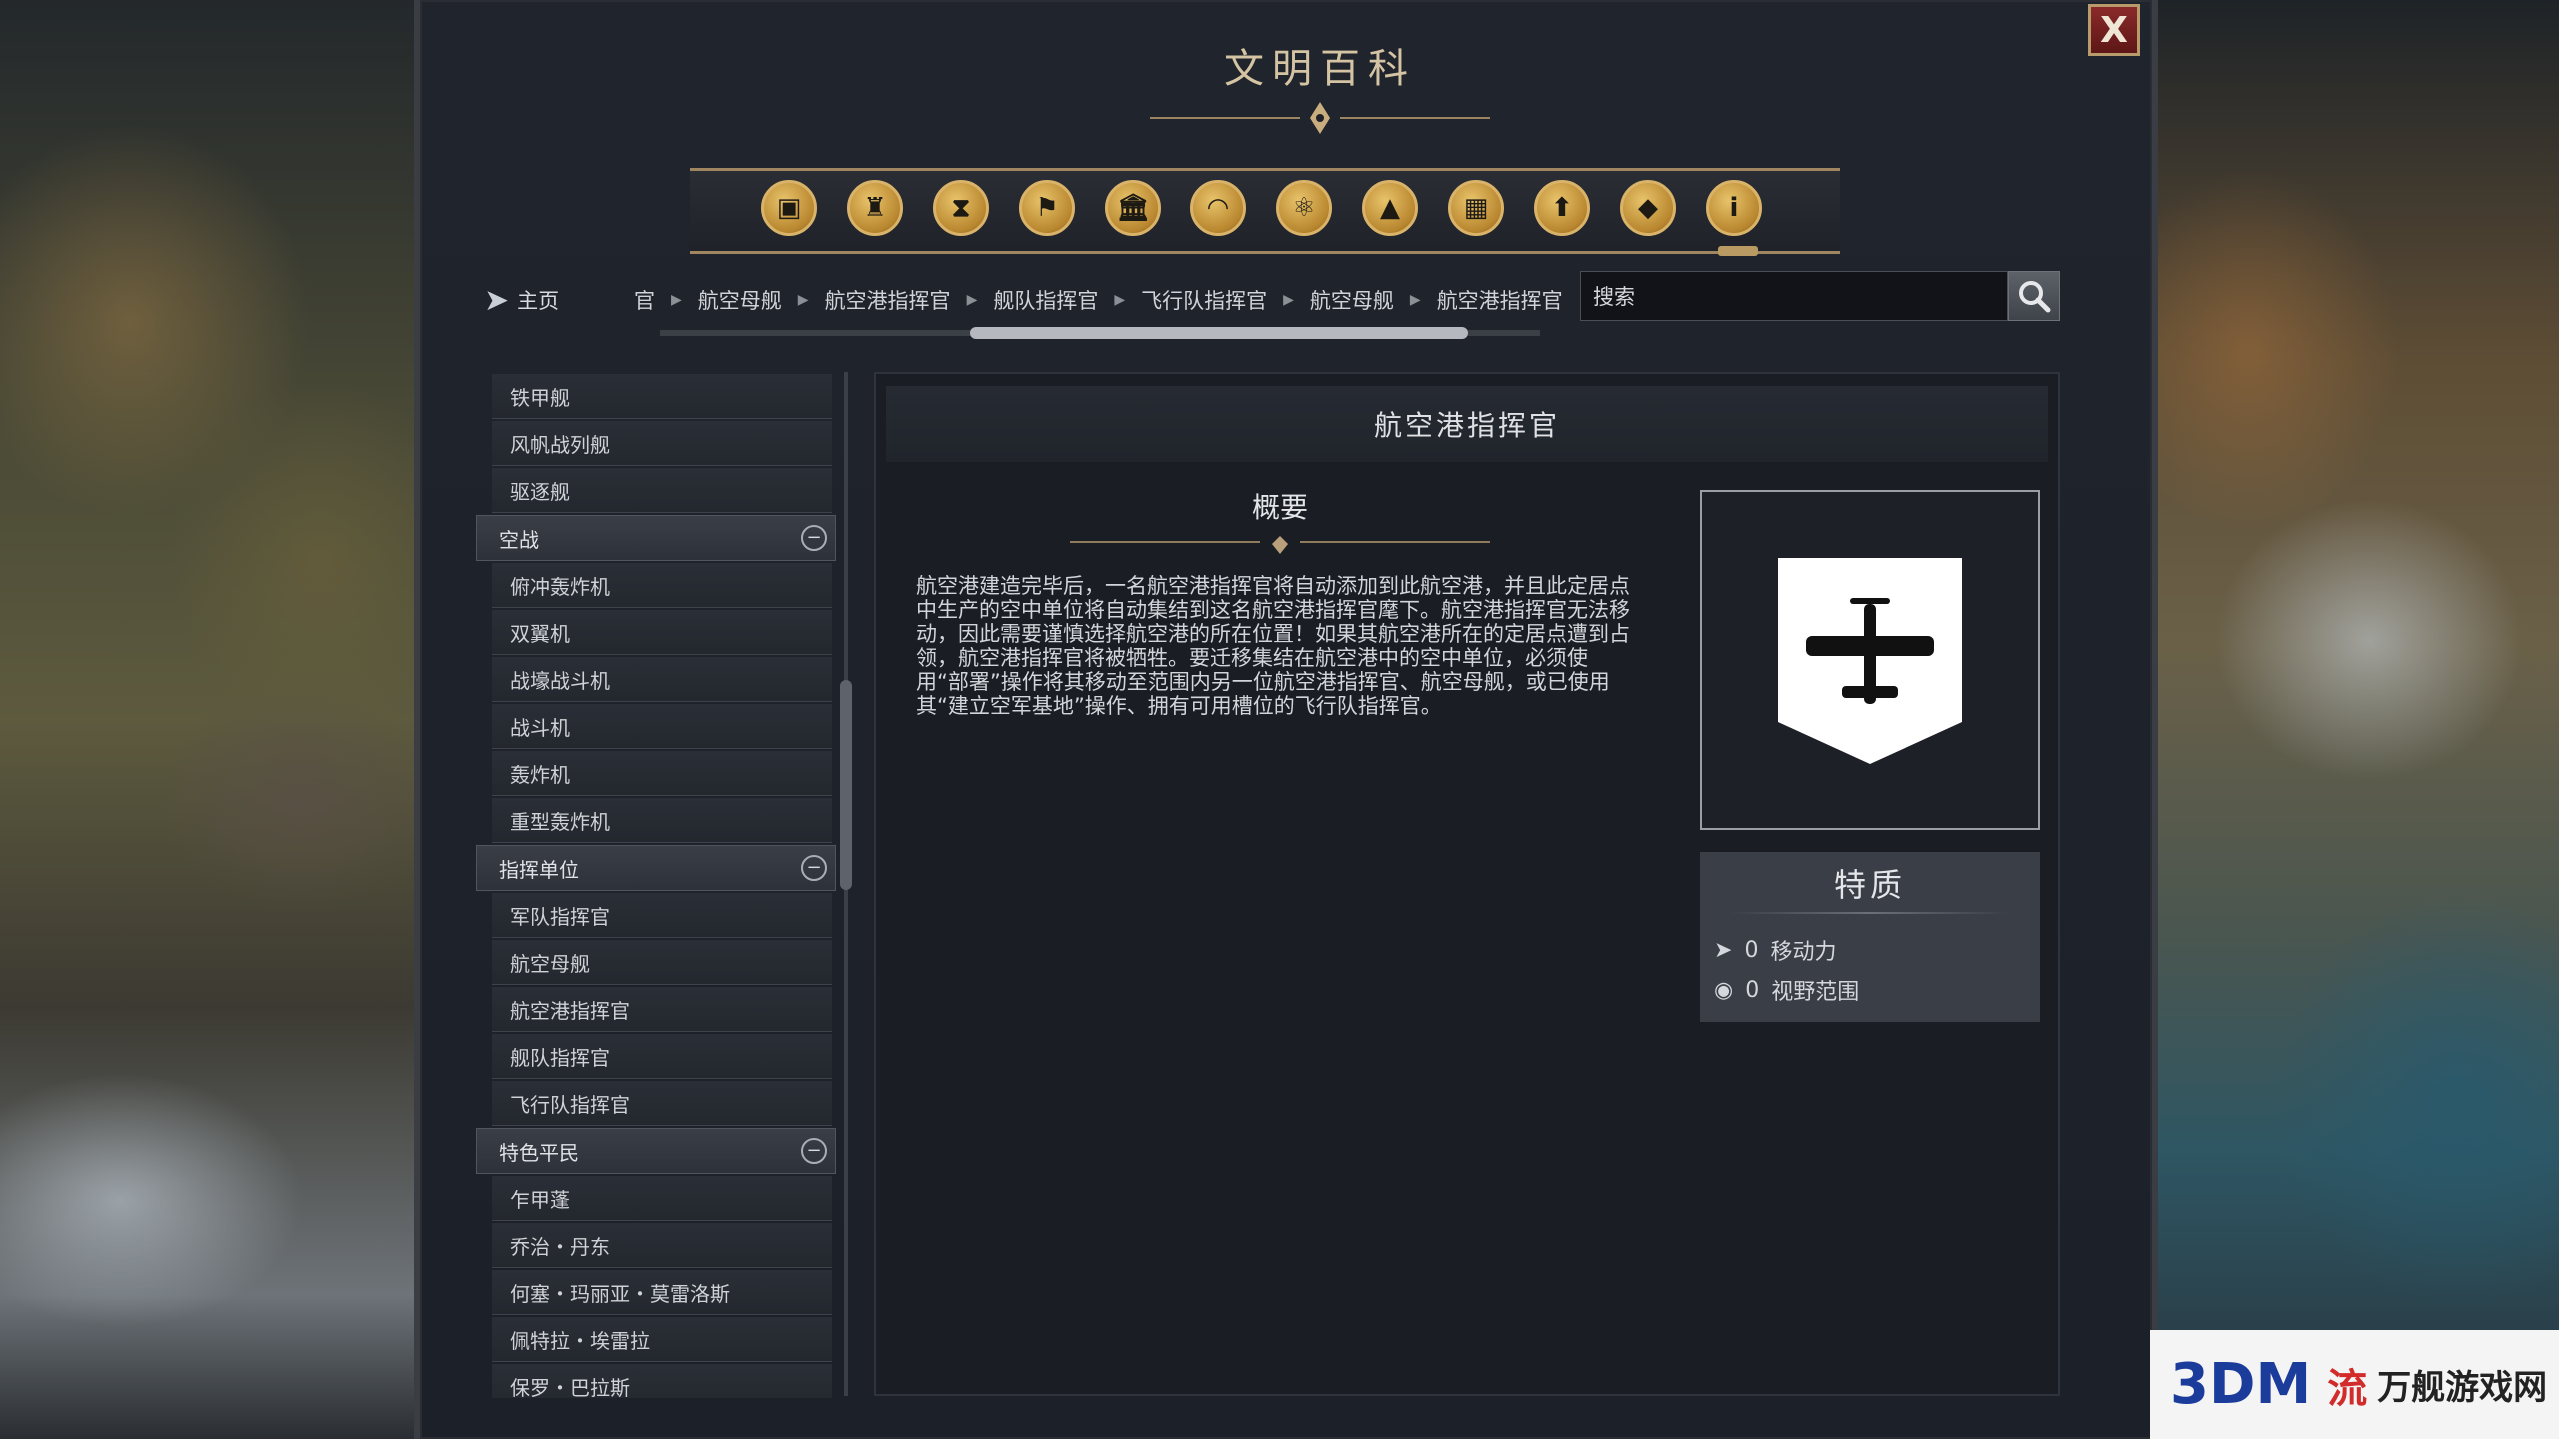  I want to click on sidebar-item: 双翼机, so click(662, 632).